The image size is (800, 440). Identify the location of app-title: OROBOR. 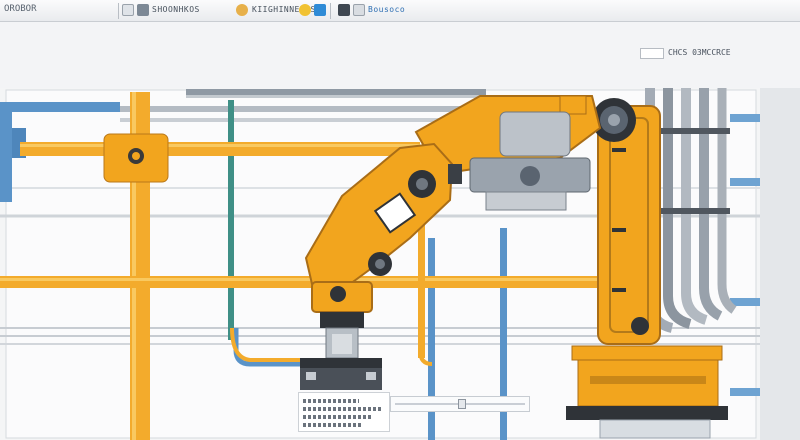
(20, 9).